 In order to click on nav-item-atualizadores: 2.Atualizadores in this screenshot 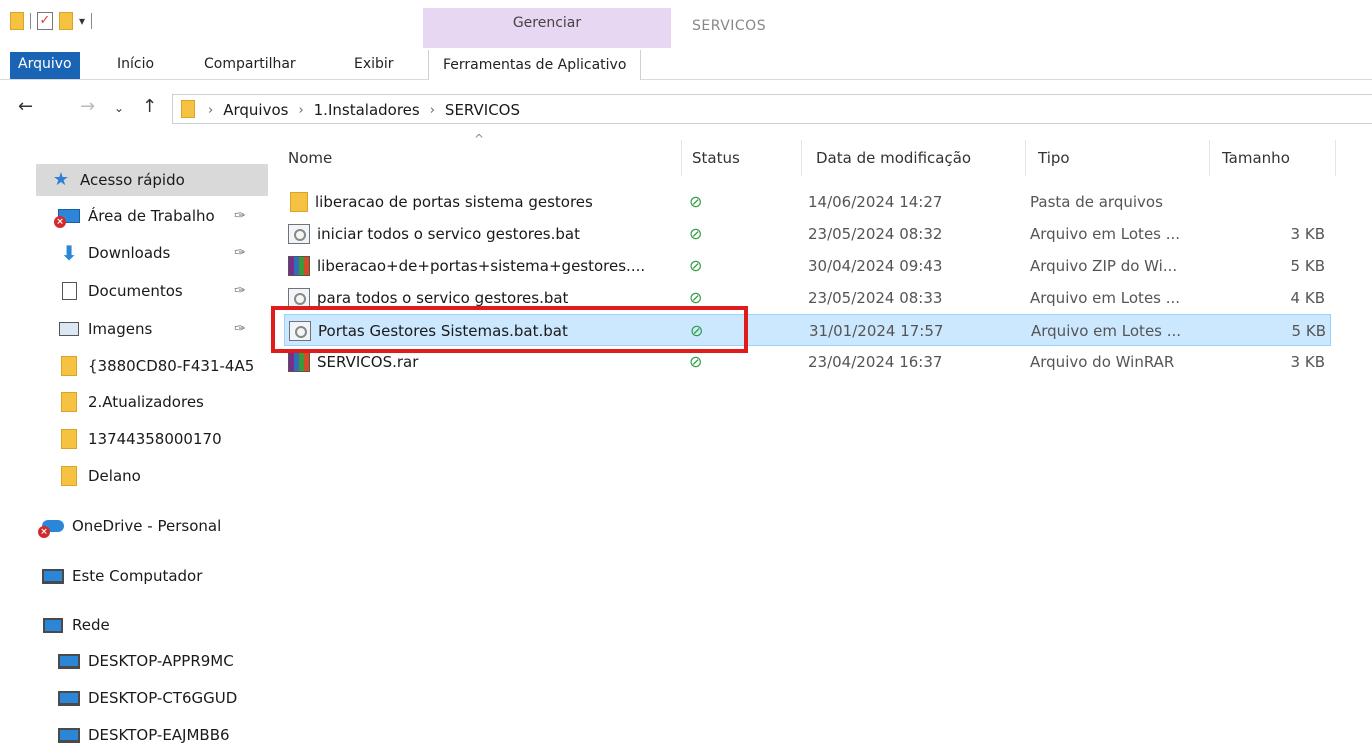, I will do `click(163, 402)`.